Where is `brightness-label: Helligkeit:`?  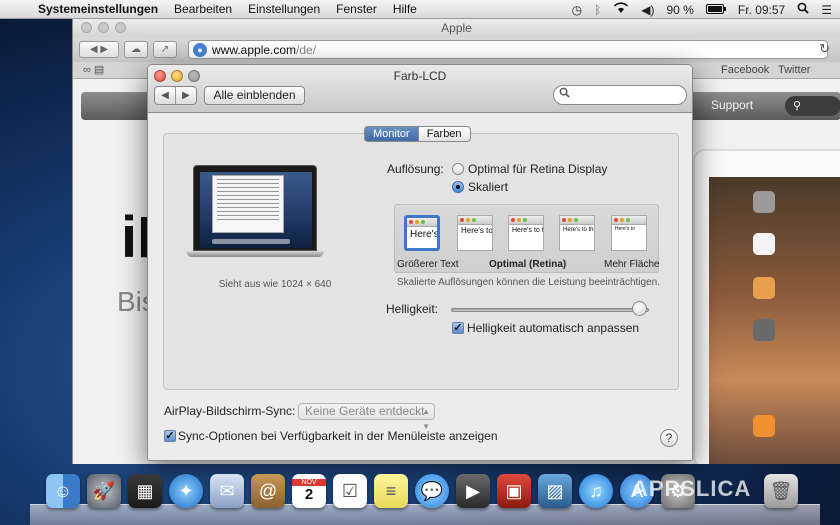
brightness-label: Helligkeit: is located at coordinates (412, 309).